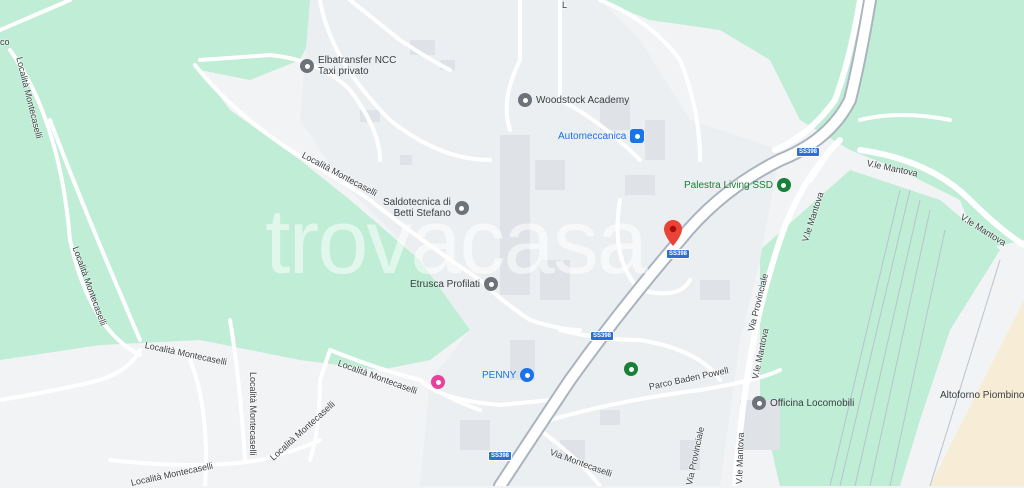  Describe the element at coordinates (499, 375) in the screenshot. I see `poi-label: PENNY` at that location.